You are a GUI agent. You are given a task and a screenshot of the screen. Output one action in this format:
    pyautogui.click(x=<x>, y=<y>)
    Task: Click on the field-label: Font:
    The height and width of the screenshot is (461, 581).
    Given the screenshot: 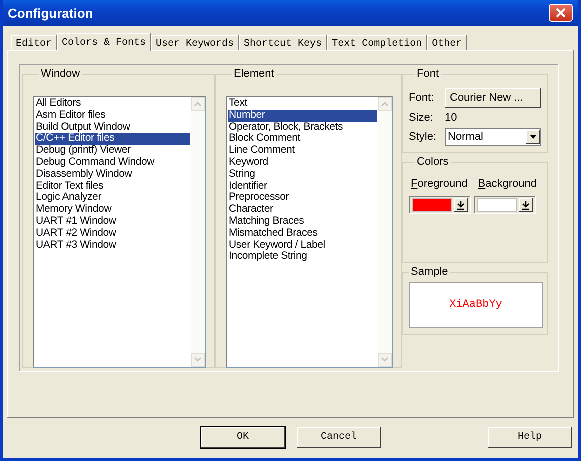 What is the action you would take?
    pyautogui.click(x=422, y=98)
    